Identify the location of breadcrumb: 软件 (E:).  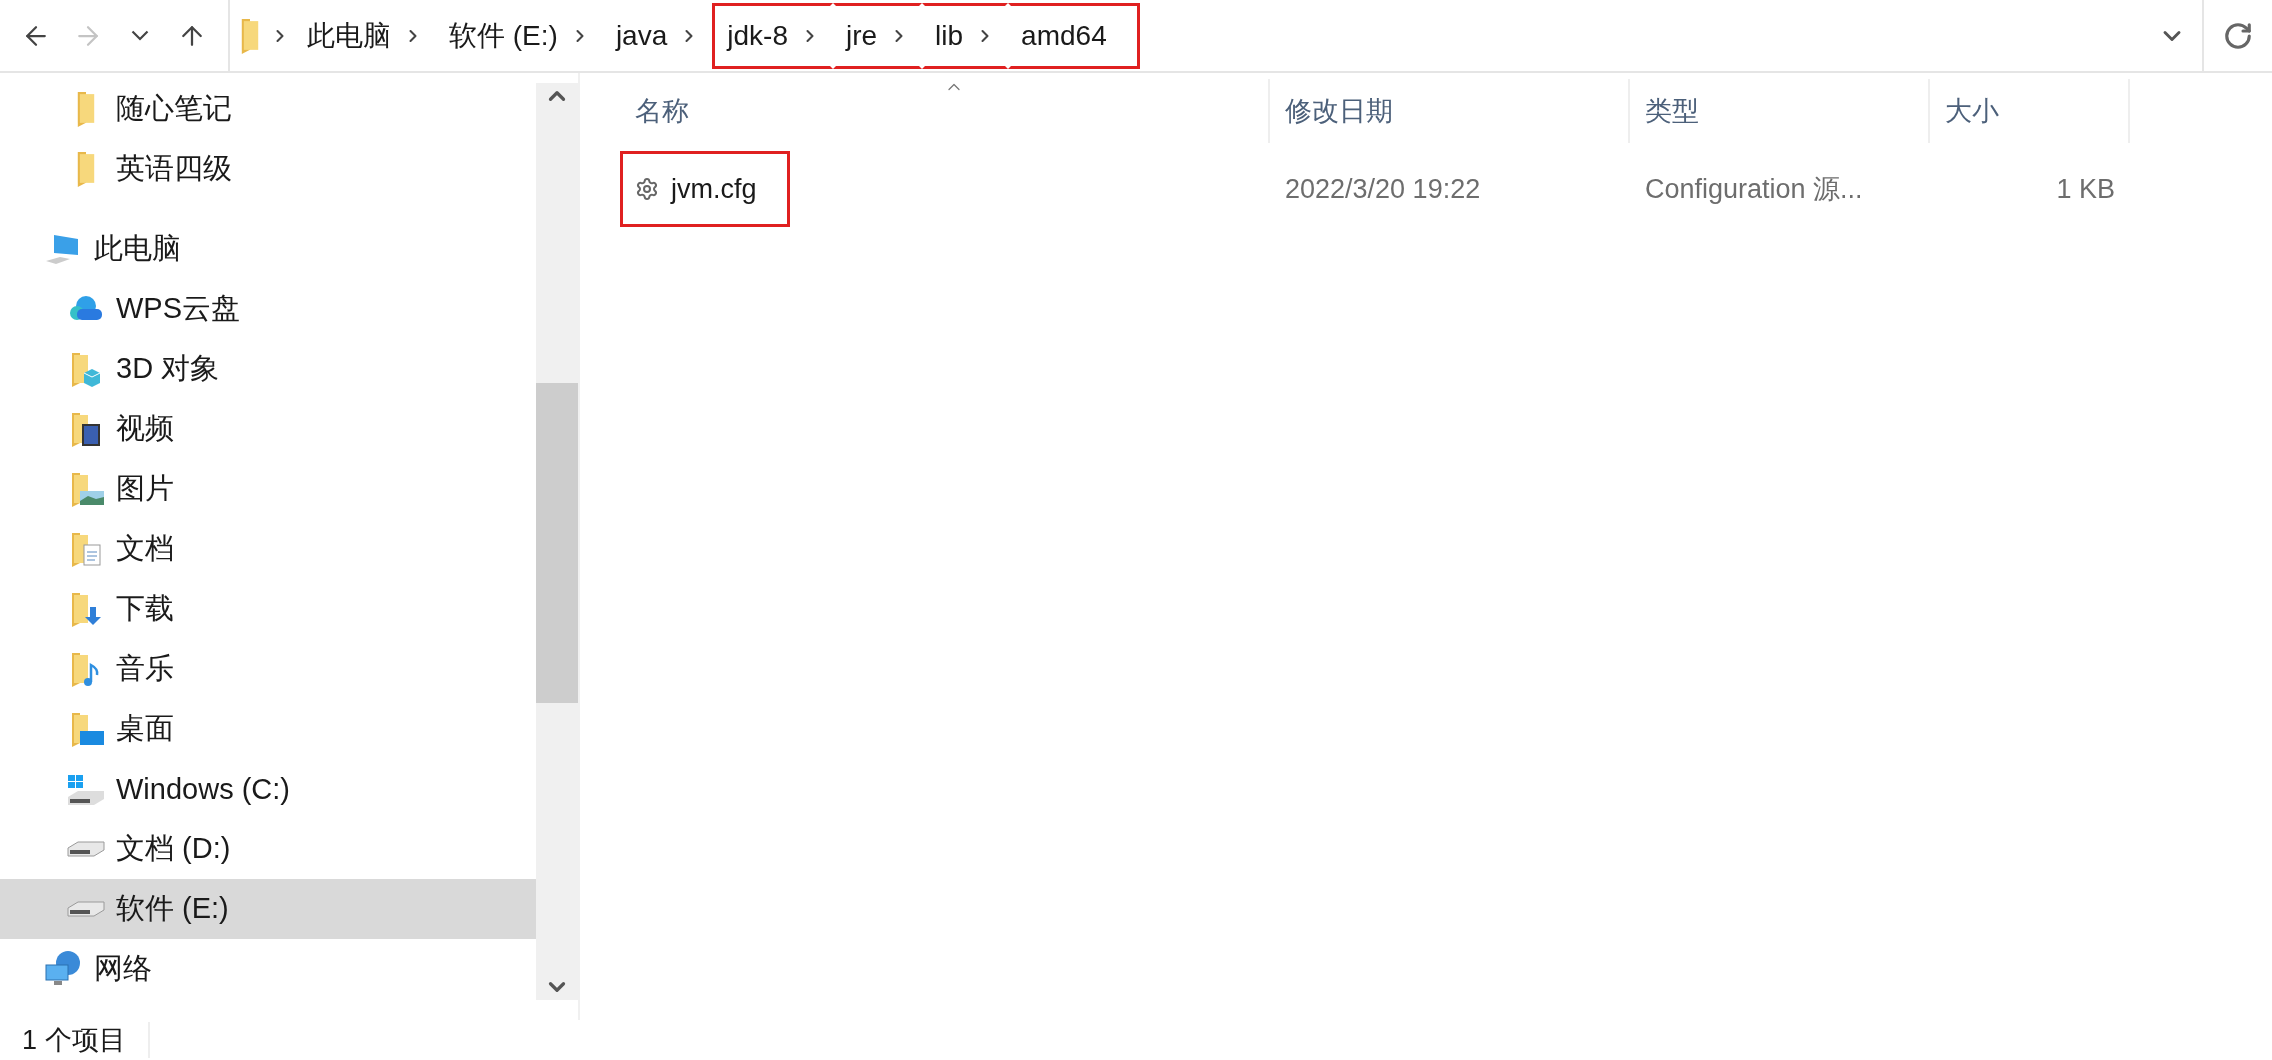
(519, 35).